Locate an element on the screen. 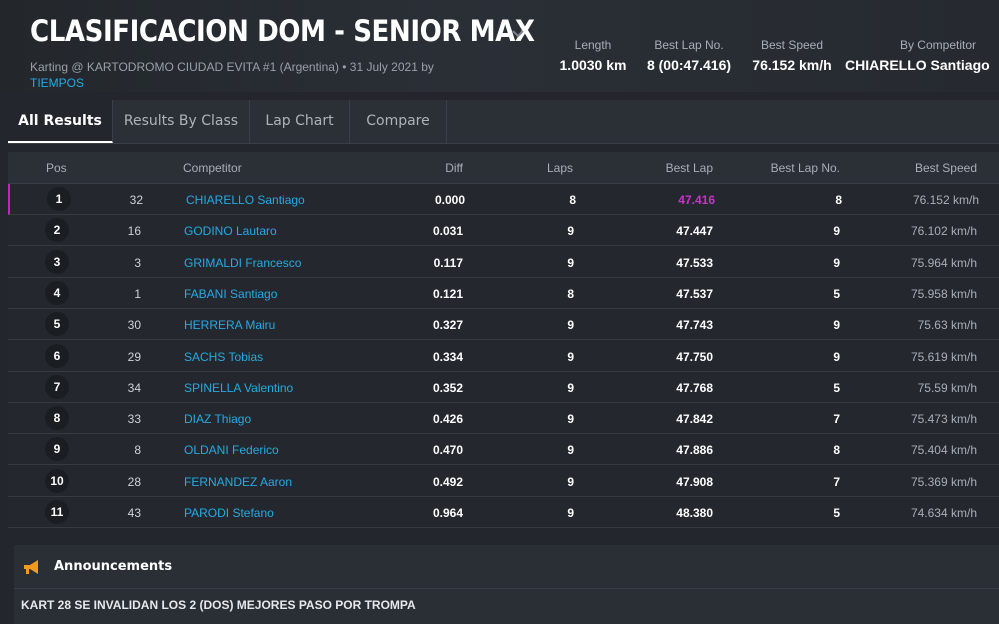 The height and width of the screenshot is (624, 999). diff-value: 0.121 is located at coordinates (447, 293).